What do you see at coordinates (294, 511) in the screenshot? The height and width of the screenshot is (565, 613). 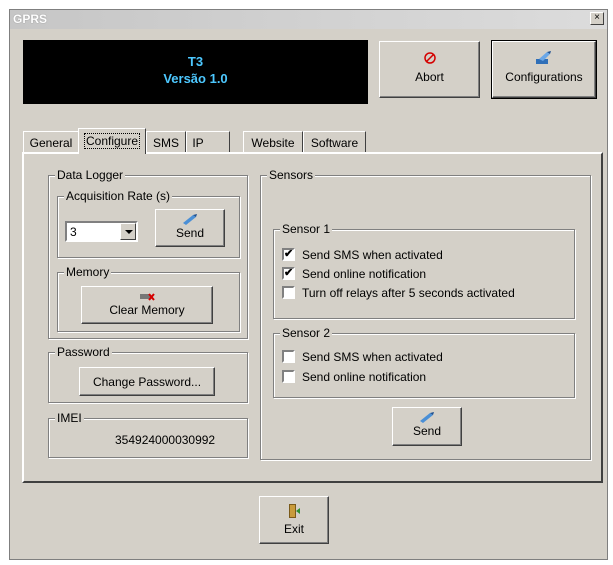 I see `exit-door-icon` at bounding box center [294, 511].